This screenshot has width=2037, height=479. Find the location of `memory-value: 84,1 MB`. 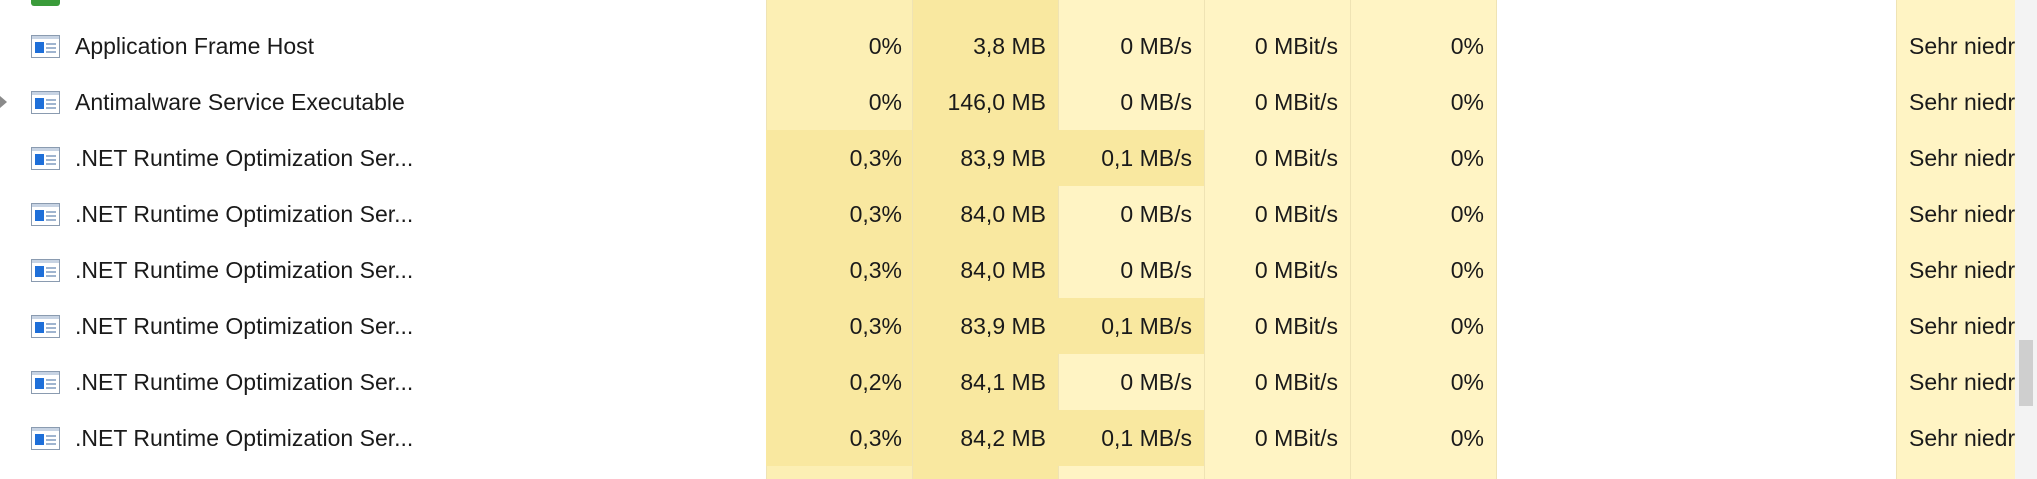

memory-value: 84,1 MB is located at coordinates (1003, 382).